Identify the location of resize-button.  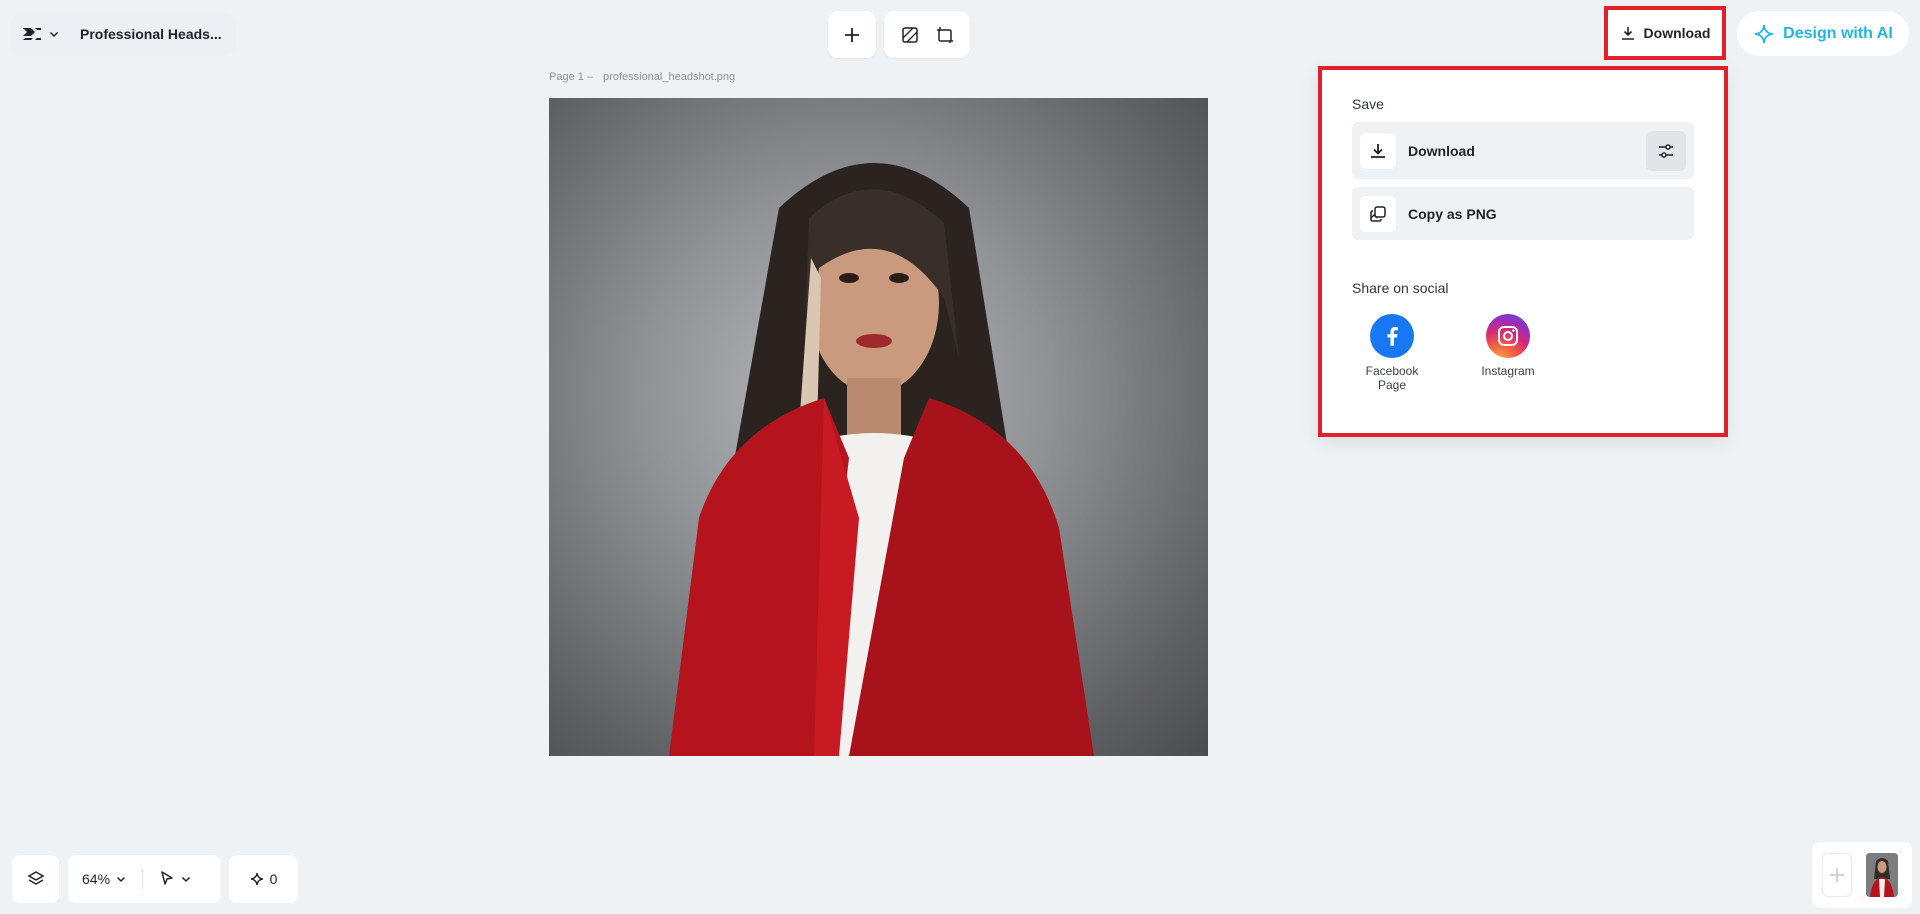
(945, 35).